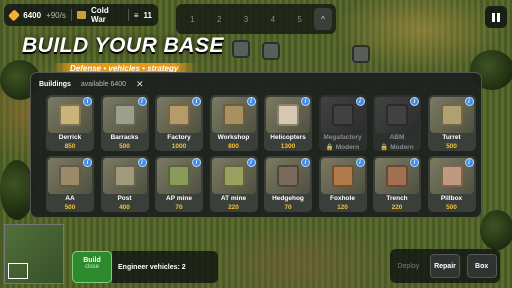 The image size is (512, 288). What do you see at coordinates (179, 184) in the screenshot?
I see `building-card-ap-mine: i AP mine 70` at bounding box center [179, 184].